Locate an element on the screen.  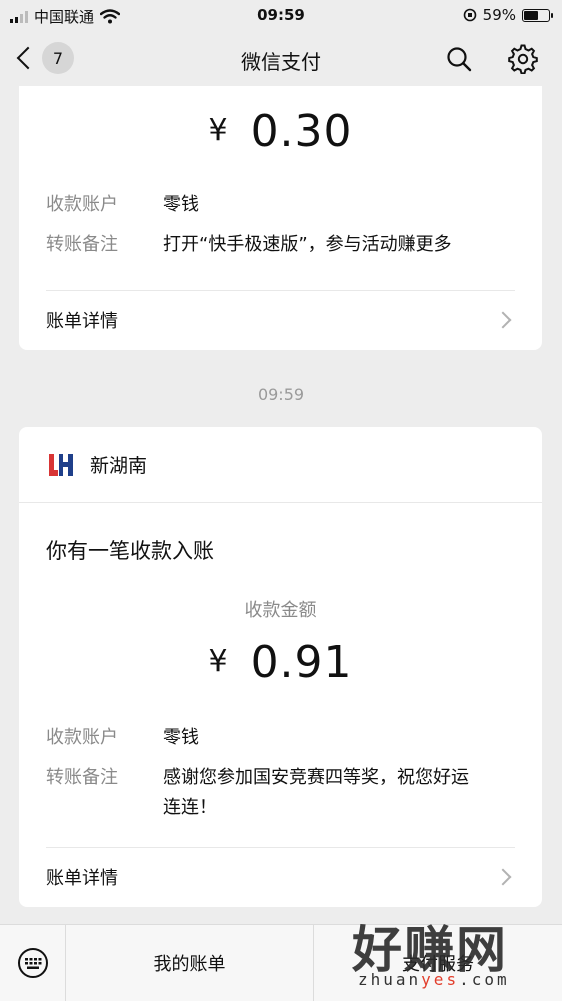
amount-label: 收款金额 is located at coordinates (280, 610).